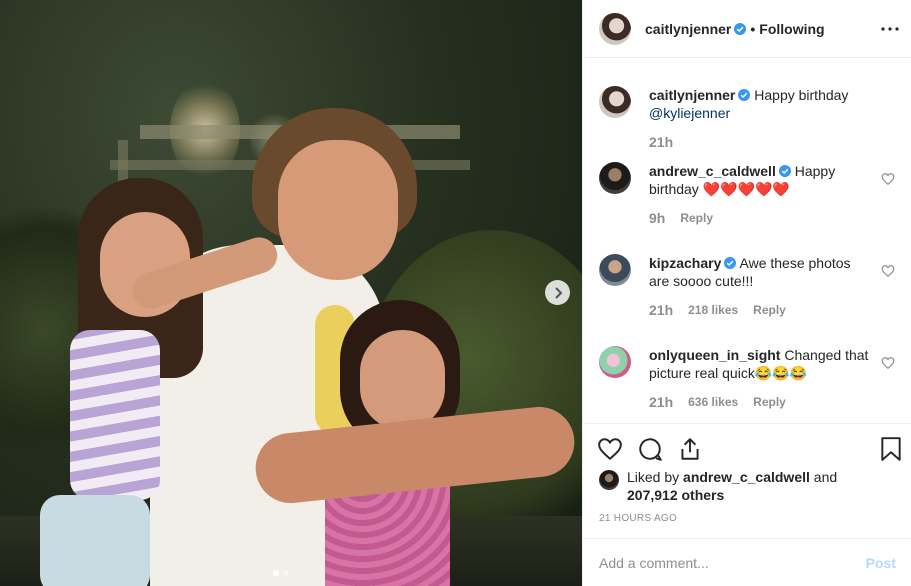 The height and width of the screenshot is (586, 911). What do you see at coordinates (891, 449) in the screenshot?
I see `bookmark-icon` at bounding box center [891, 449].